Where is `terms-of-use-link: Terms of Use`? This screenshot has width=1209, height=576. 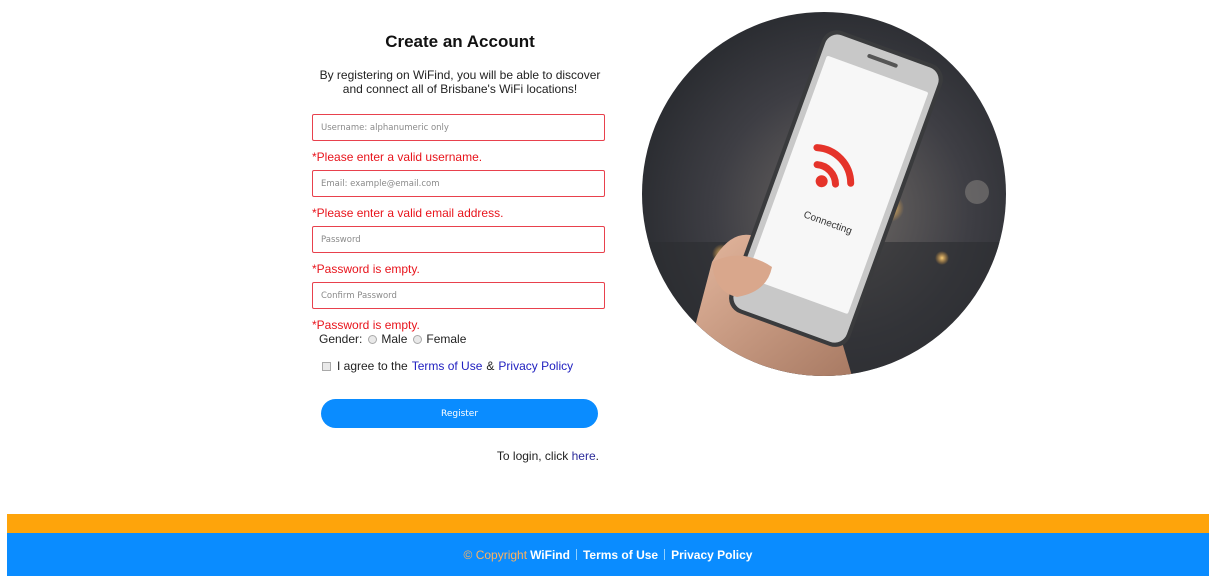
terms-of-use-link: Terms of Use is located at coordinates (447, 366).